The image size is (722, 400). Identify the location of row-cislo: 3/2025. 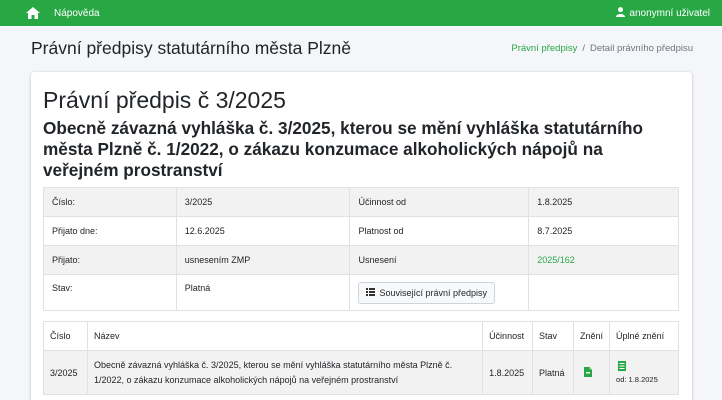
(65, 372).